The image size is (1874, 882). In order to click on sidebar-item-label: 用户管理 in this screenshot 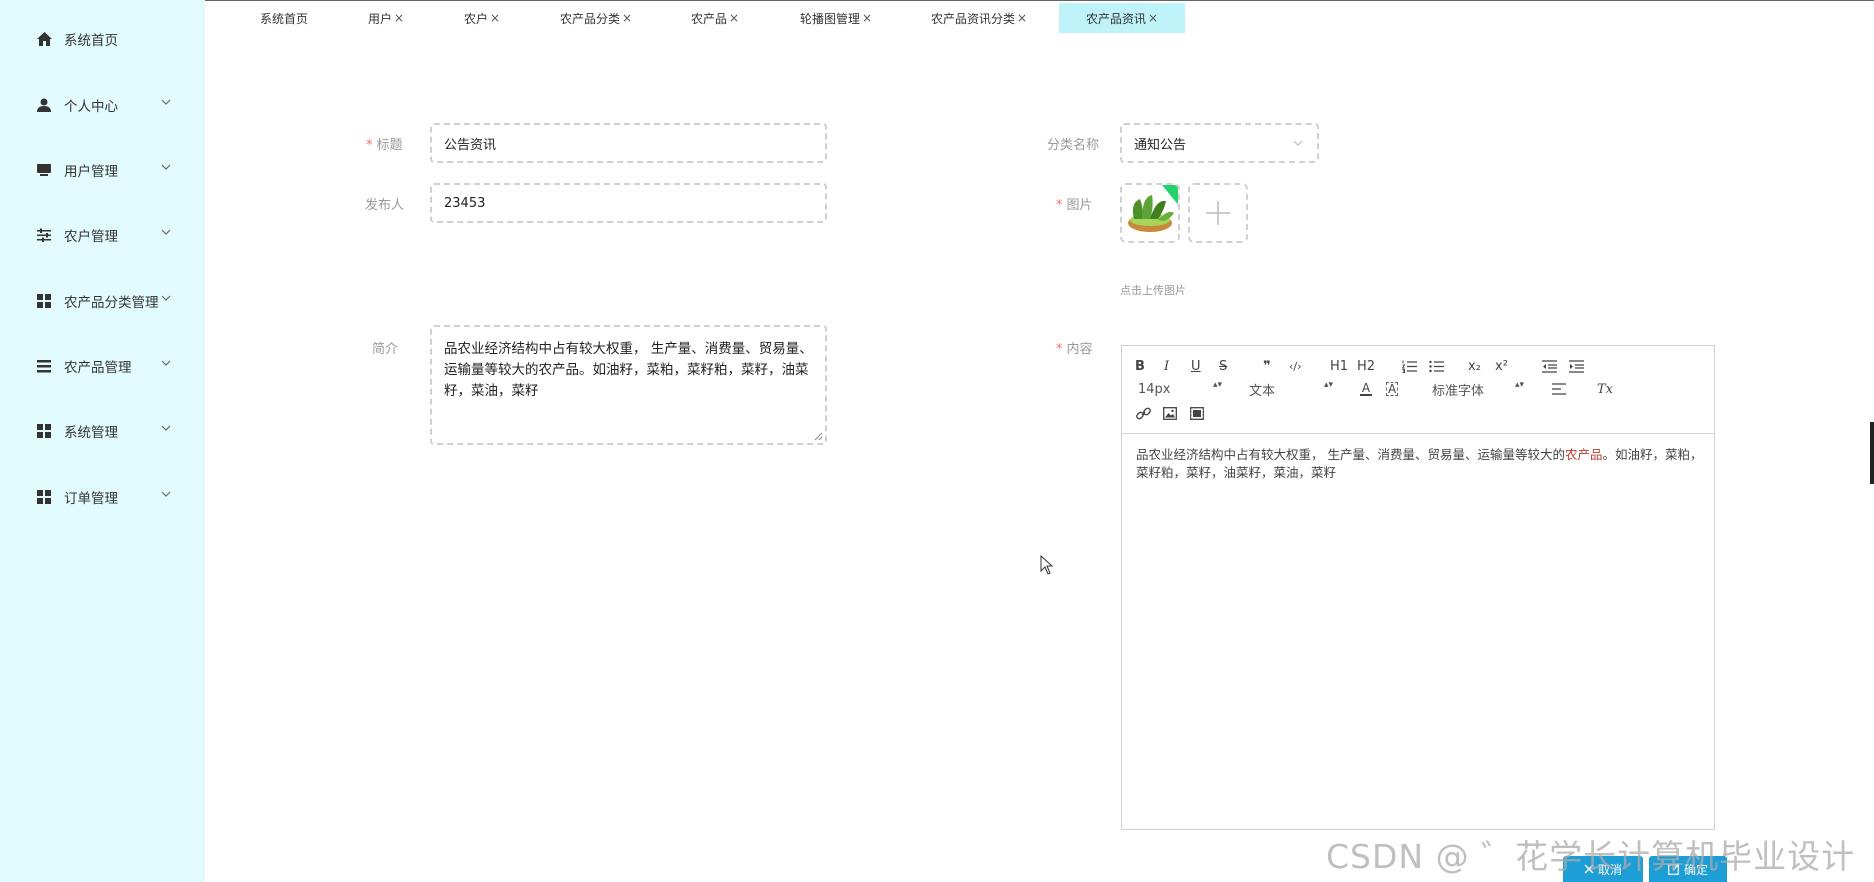, I will do `click(91, 172)`.